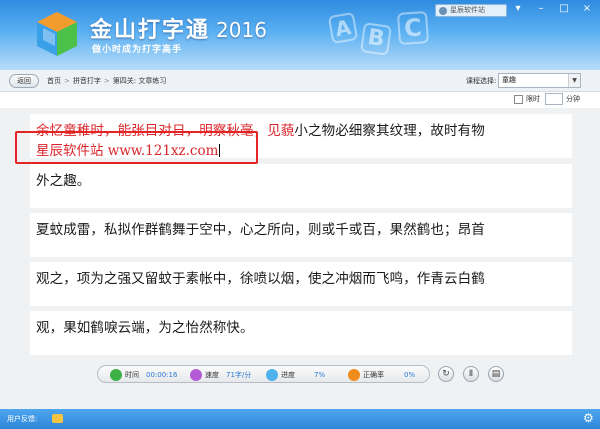 This screenshot has height=429, width=600. What do you see at coordinates (354, 375) in the screenshot?
I see `accuracy-icon` at bounding box center [354, 375].